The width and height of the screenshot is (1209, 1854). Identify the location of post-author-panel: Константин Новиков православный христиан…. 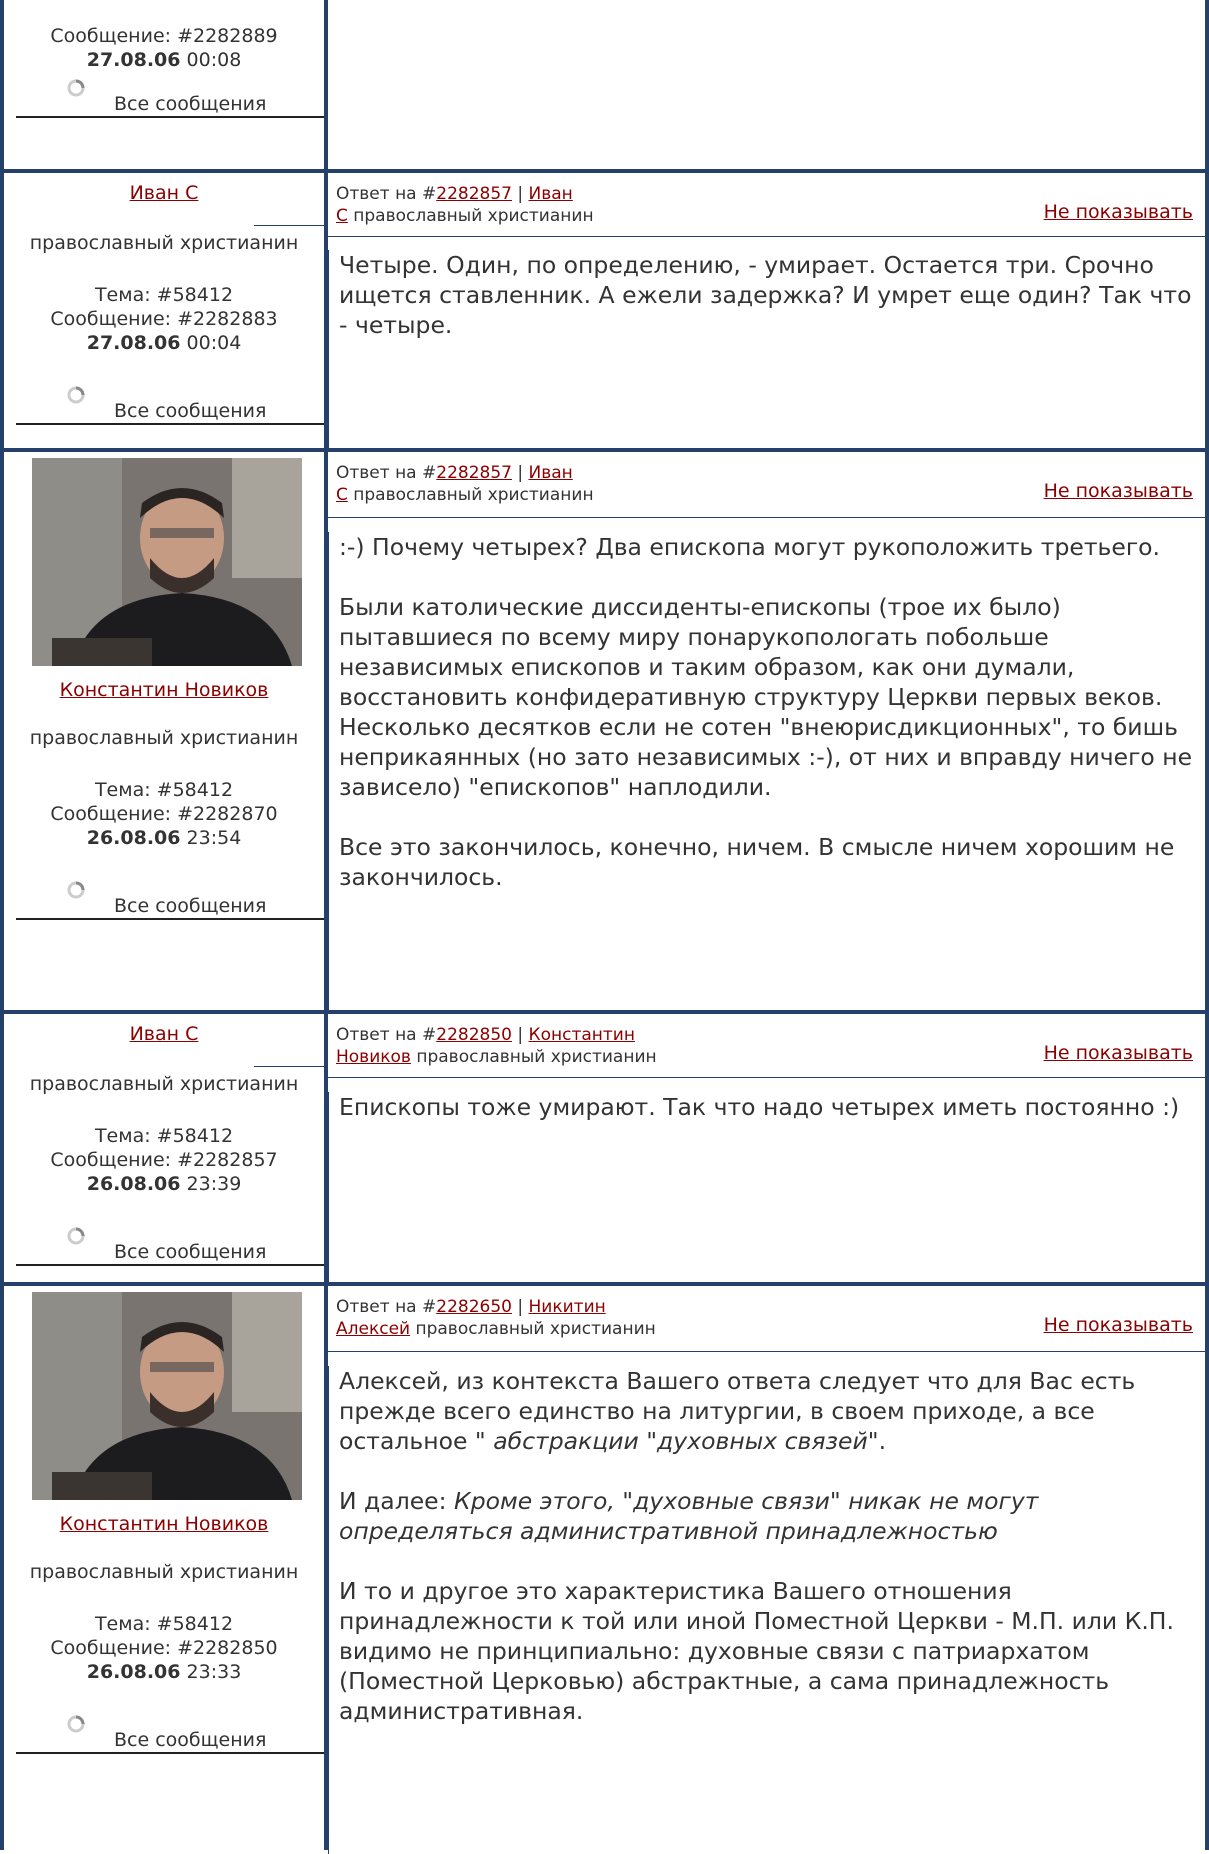
(166, 733).